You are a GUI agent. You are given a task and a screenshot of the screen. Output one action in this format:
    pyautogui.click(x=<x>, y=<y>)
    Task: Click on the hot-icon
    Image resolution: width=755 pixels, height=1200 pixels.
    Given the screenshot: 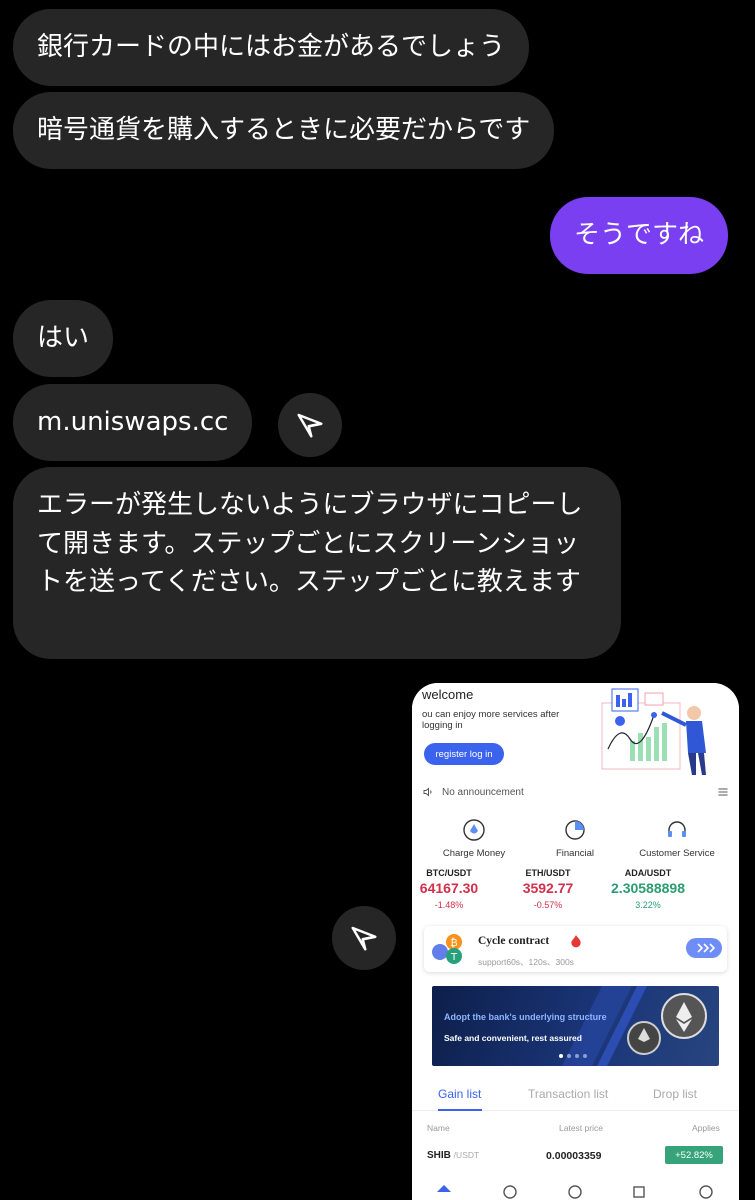 What is the action you would take?
    pyautogui.click(x=576, y=941)
    